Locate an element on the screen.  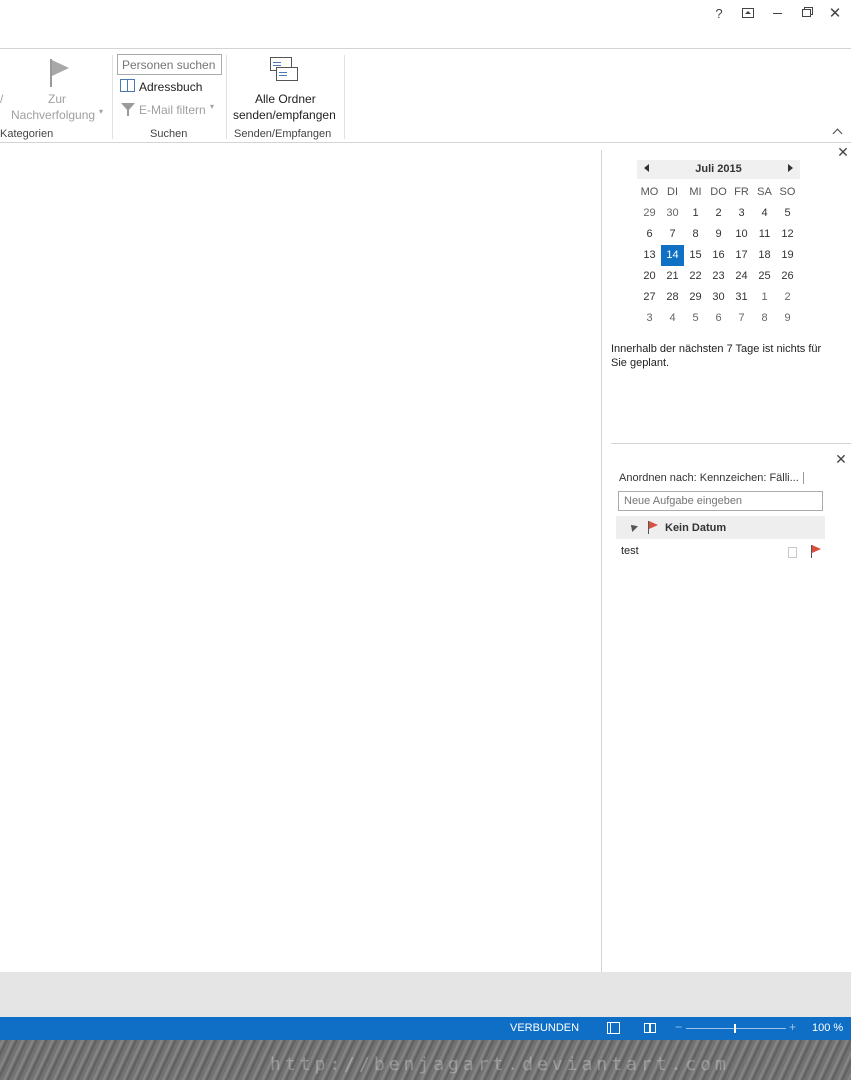
calendar-day: 25 is located at coordinates (764, 276).